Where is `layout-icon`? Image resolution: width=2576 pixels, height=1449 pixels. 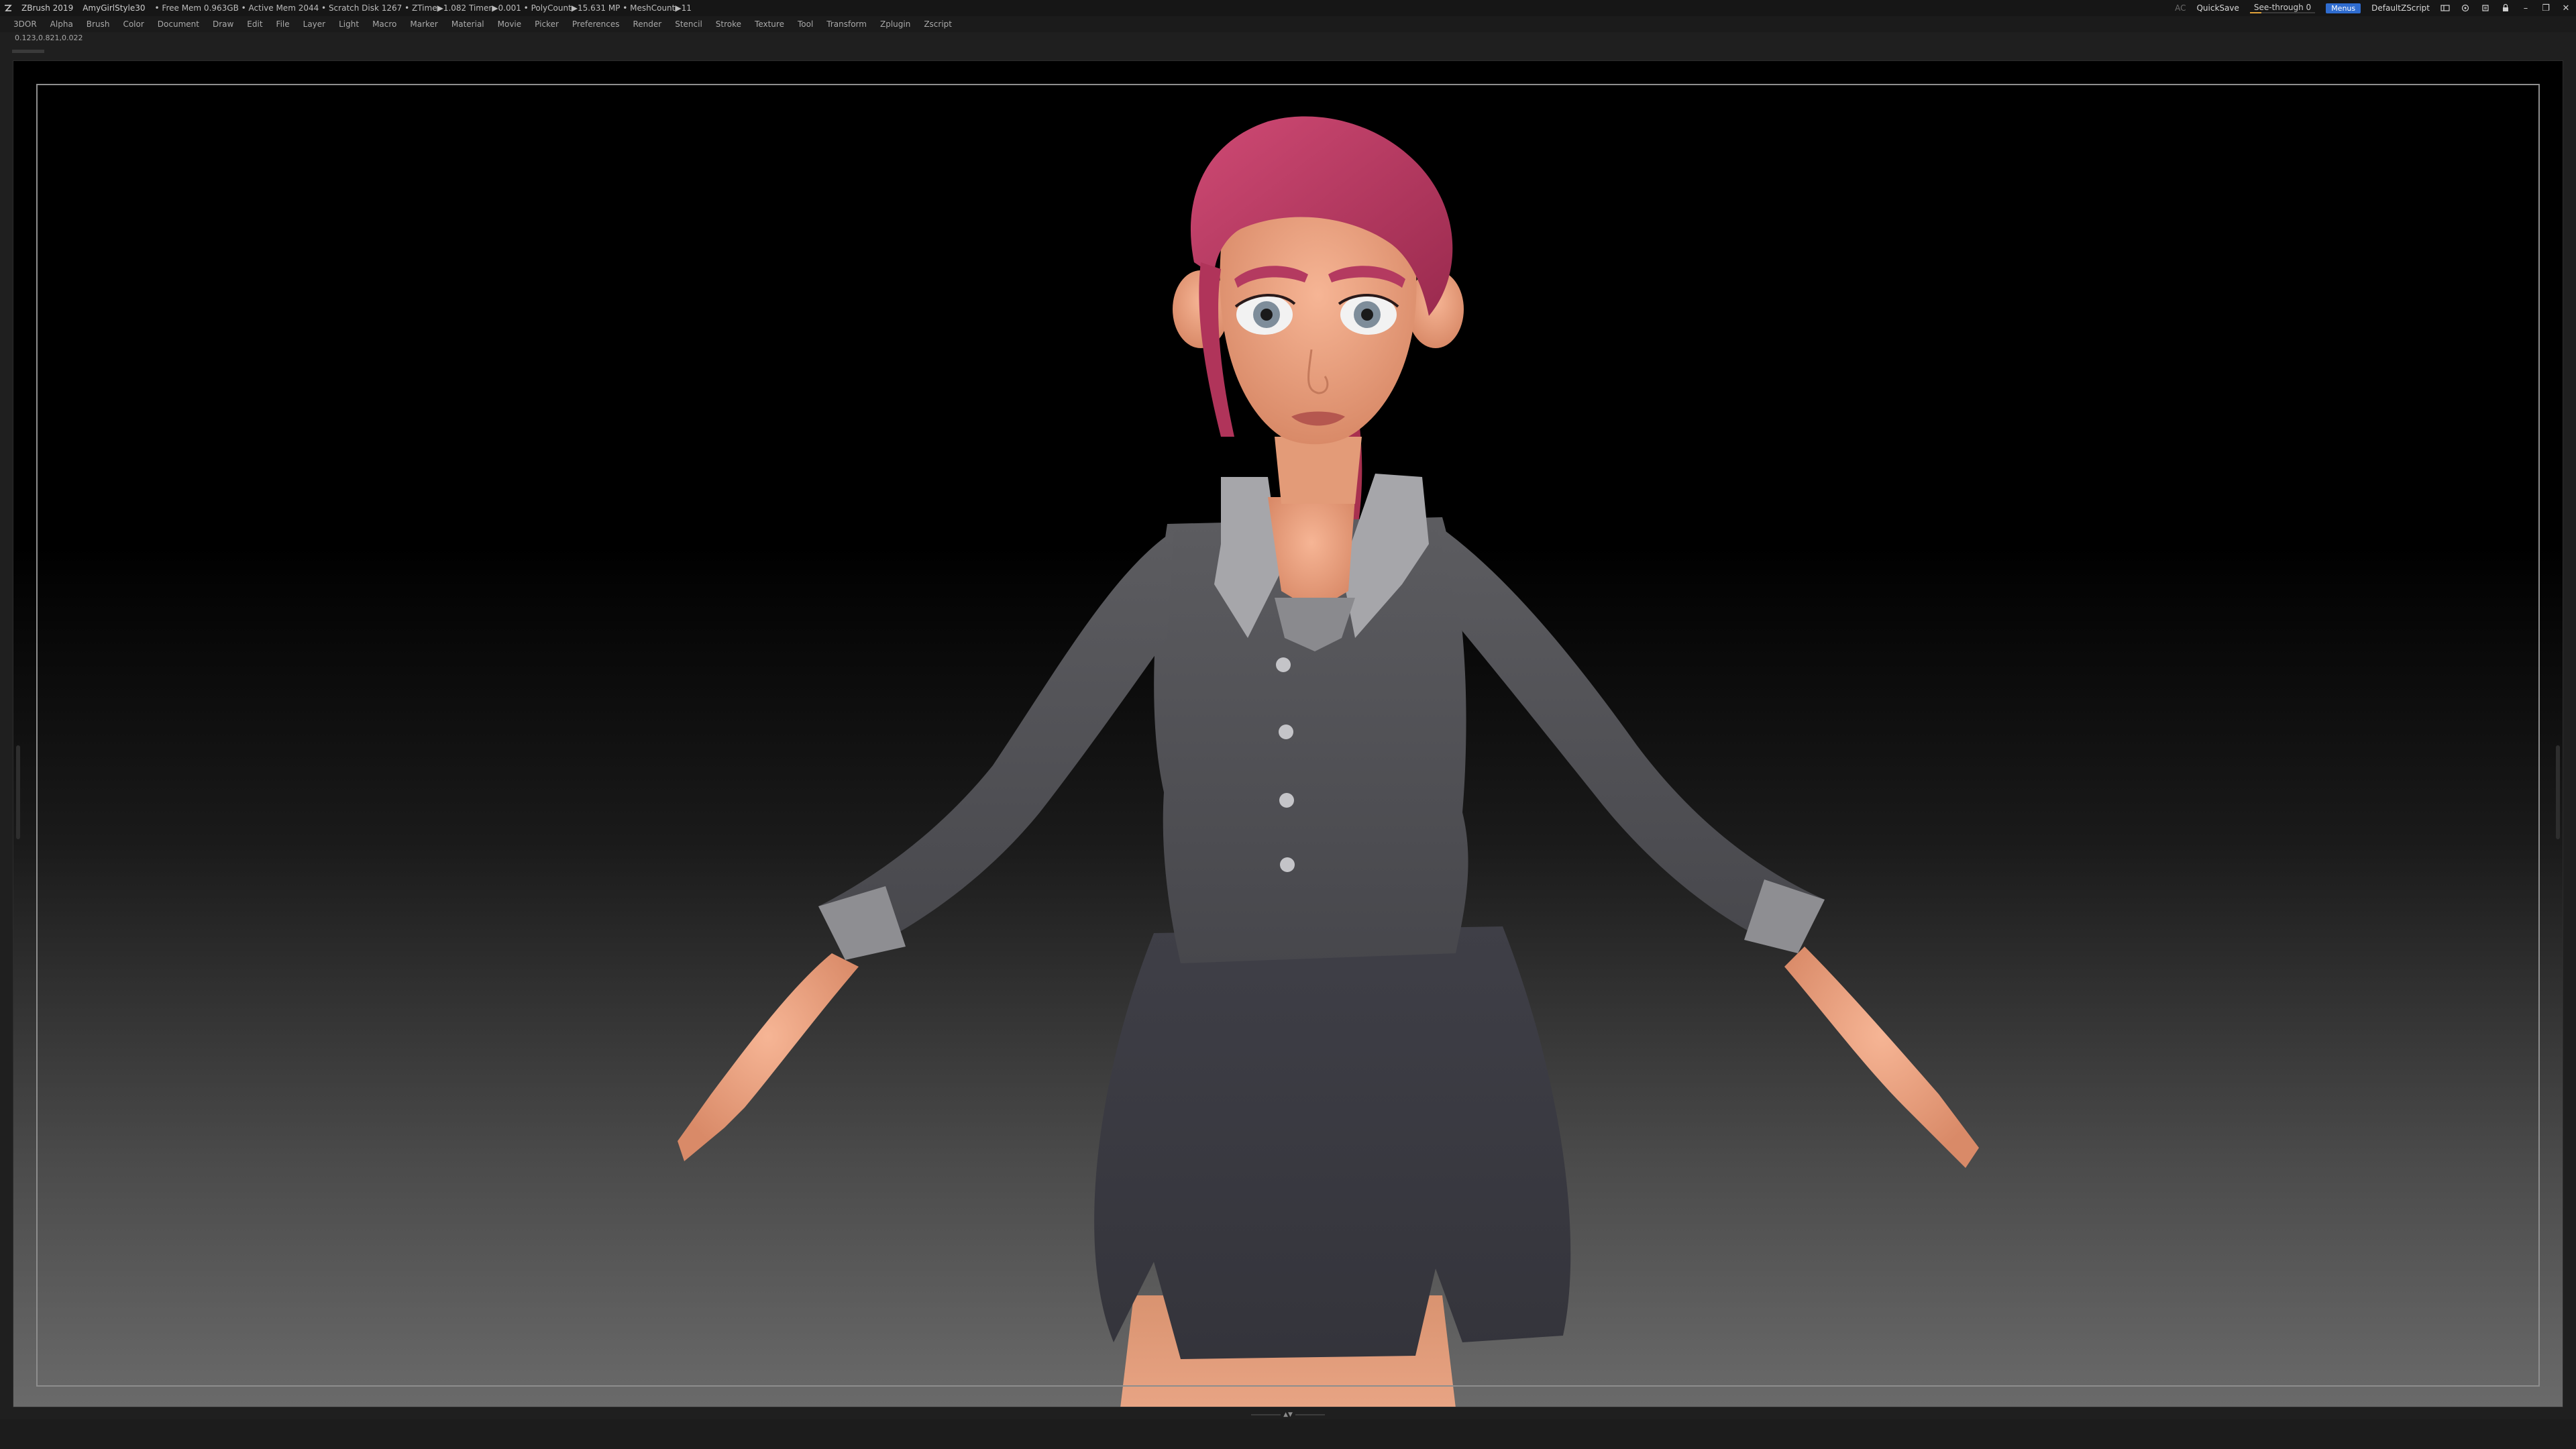 layout-icon is located at coordinates (2445, 8).